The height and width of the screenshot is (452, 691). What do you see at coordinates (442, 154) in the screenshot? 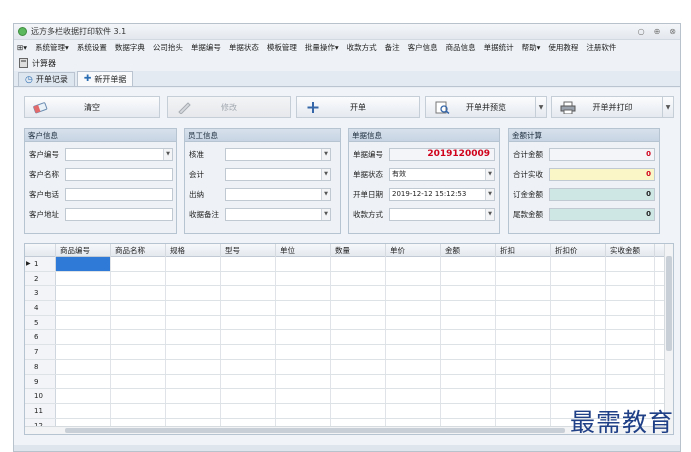
I see `receipt-number-field: 2019120009` at bounding box center [442, 154].